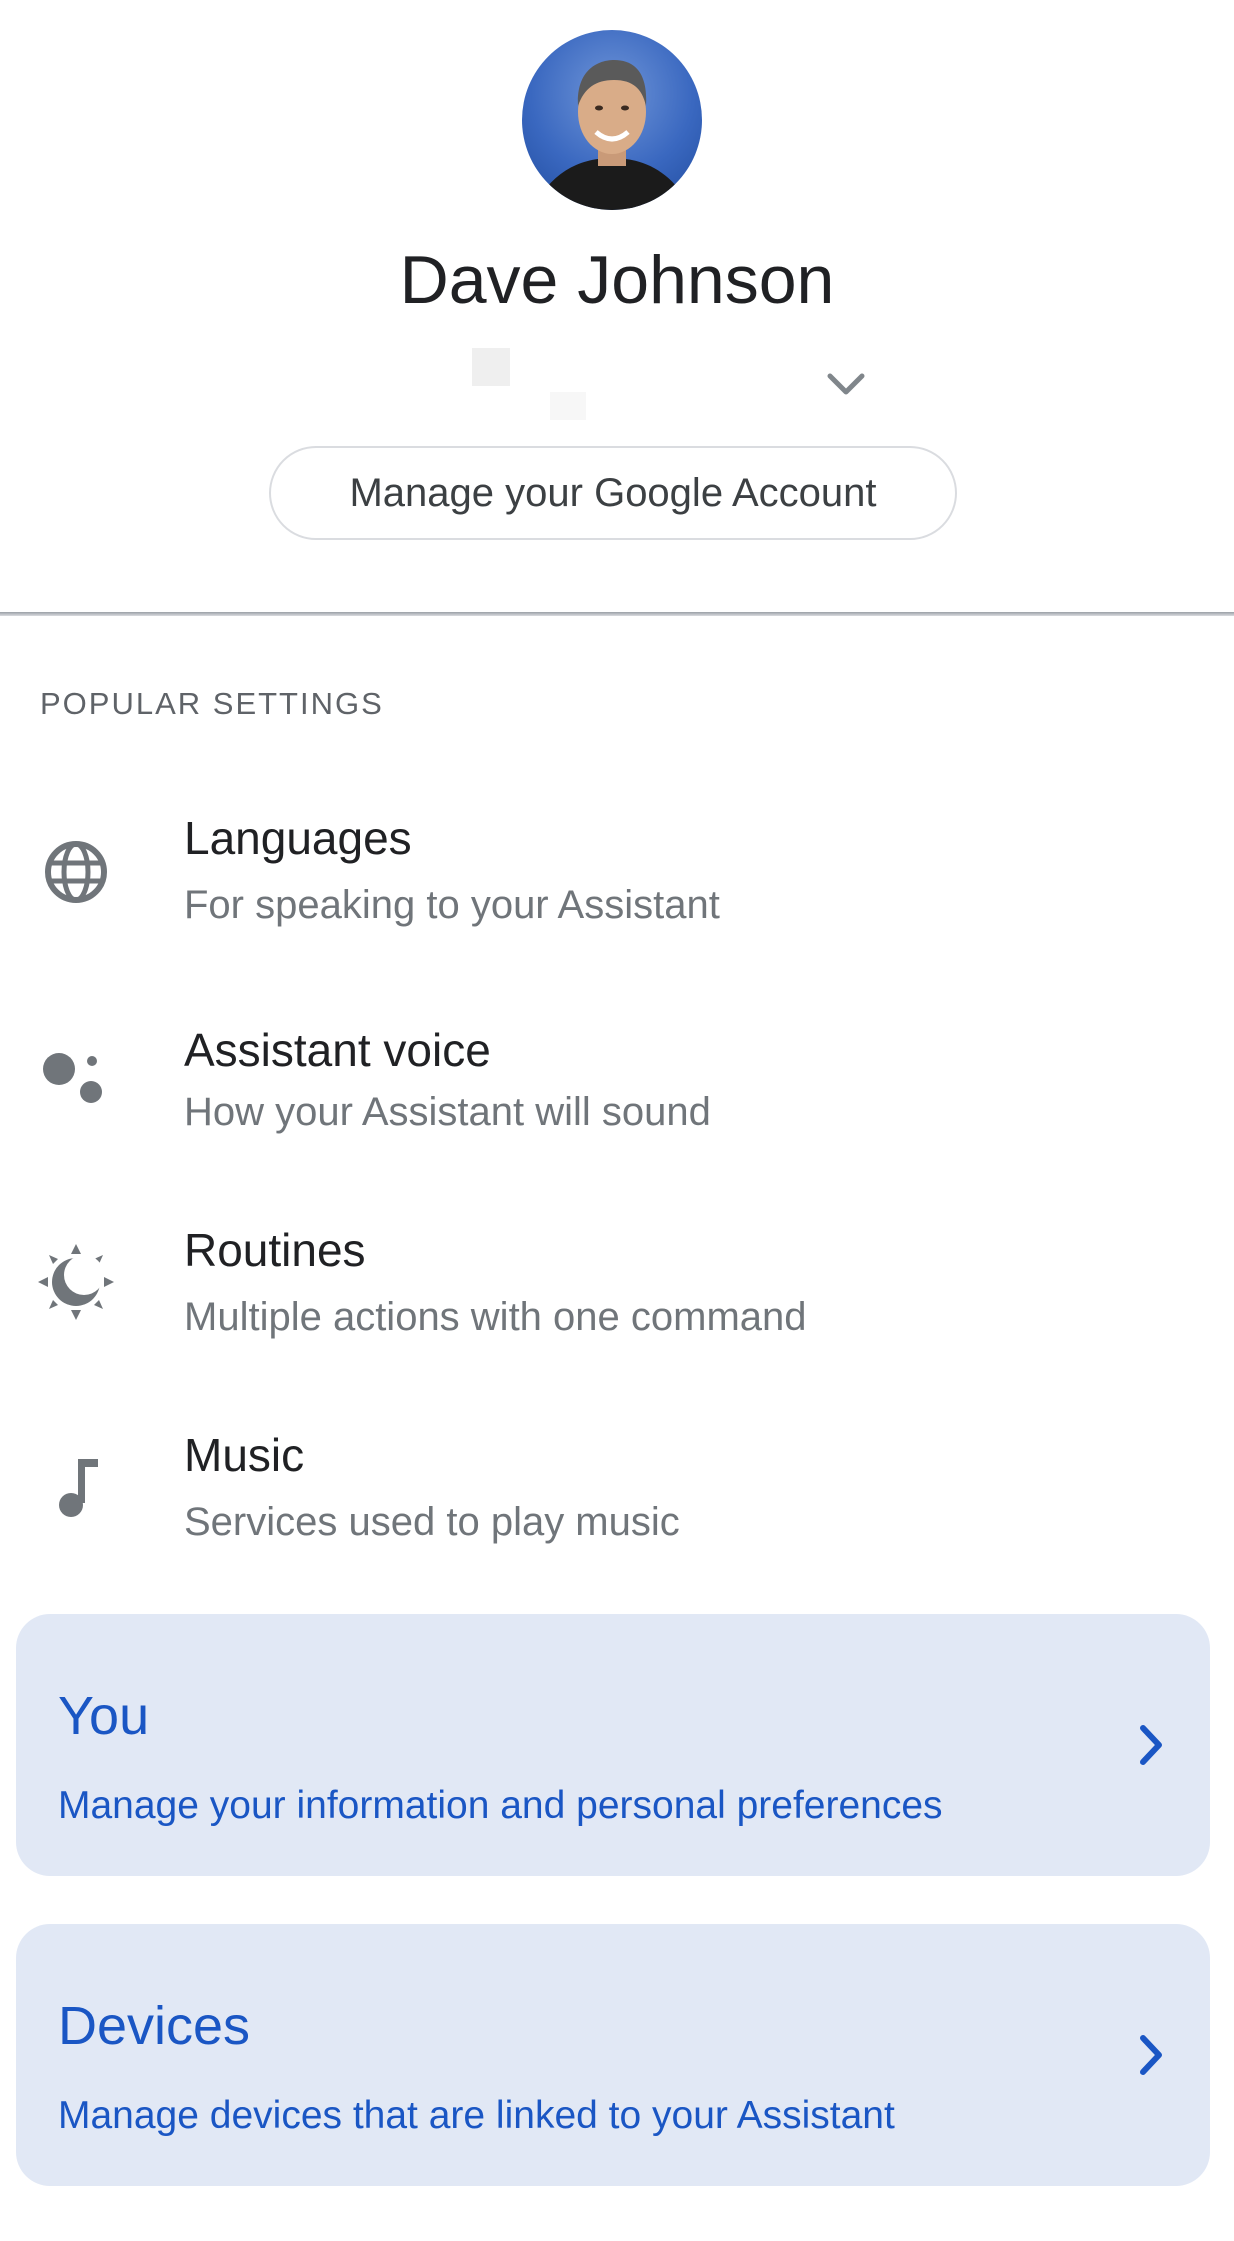 Image resolution: width=1234 pixels, height=2241 pixels. What do you see at coordinates (452, 905) in the screenshot?
I see `setting-subtitle: For speaking to your Assistant` at bounding box center [452, 905].